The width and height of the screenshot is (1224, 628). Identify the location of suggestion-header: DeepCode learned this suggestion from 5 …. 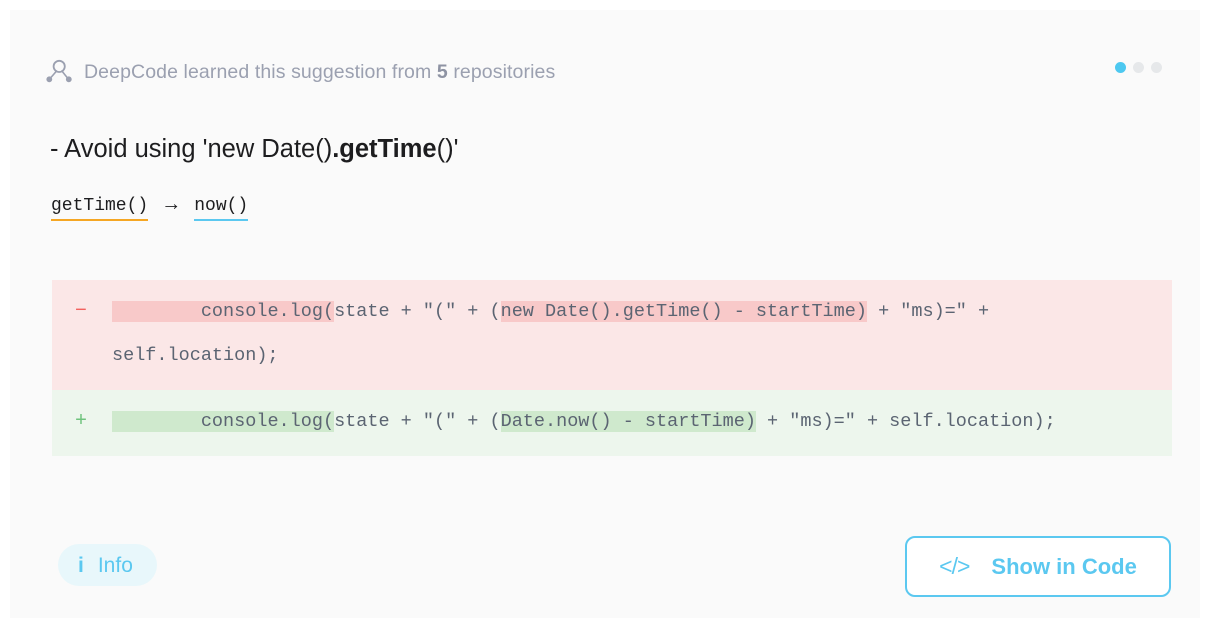
(609, 72).